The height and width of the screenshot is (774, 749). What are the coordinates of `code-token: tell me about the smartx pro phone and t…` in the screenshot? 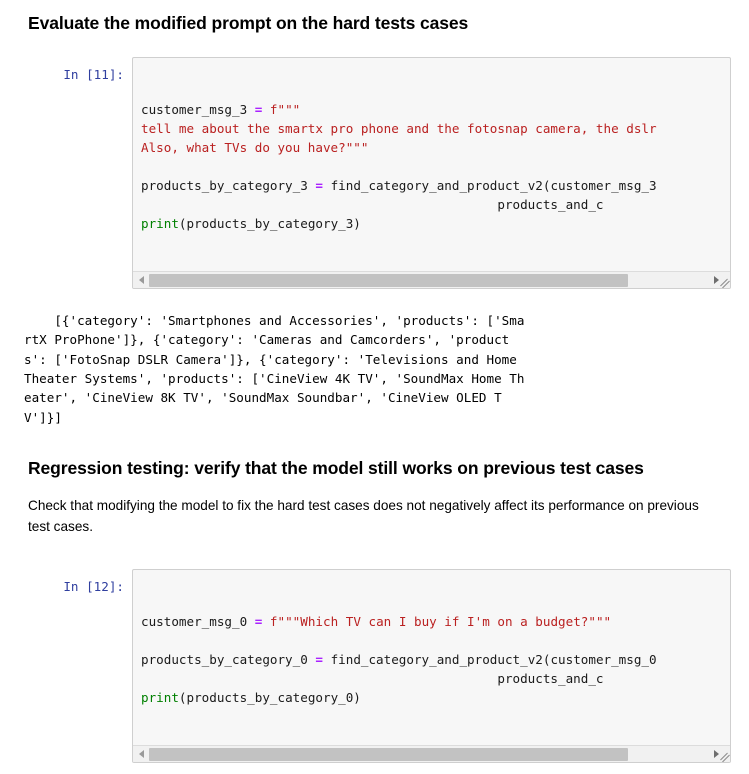 It's located at (399, 129).